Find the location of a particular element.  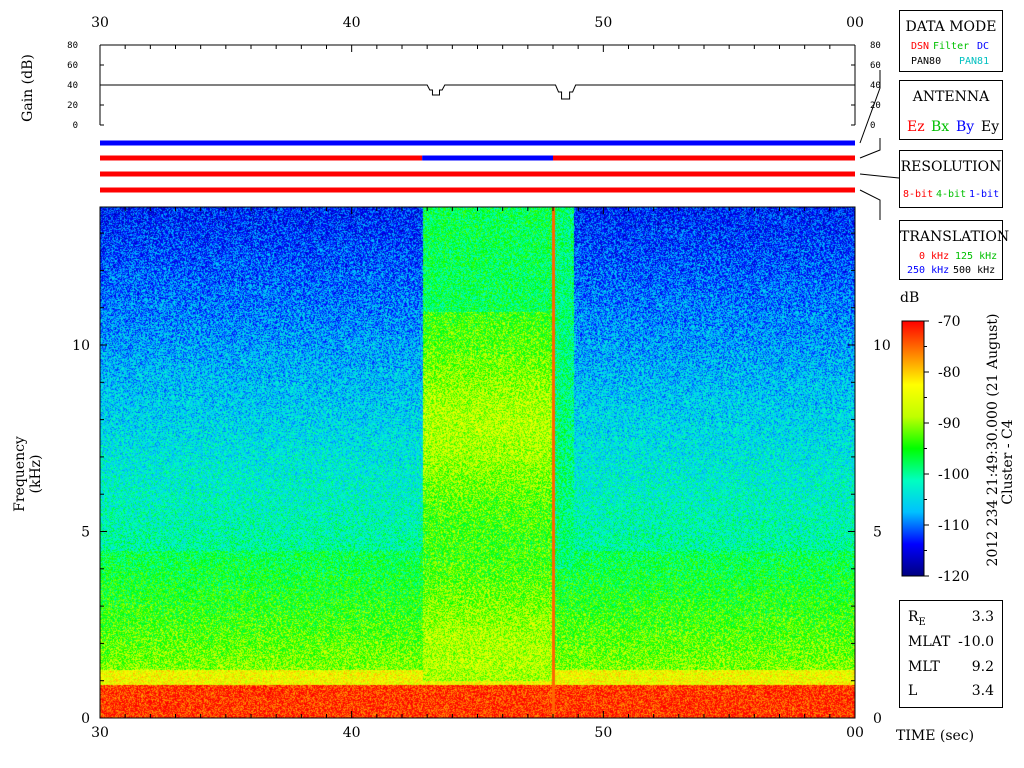

ephemeris-row-re: RE 3.3 is located at coordinates (951, 620).